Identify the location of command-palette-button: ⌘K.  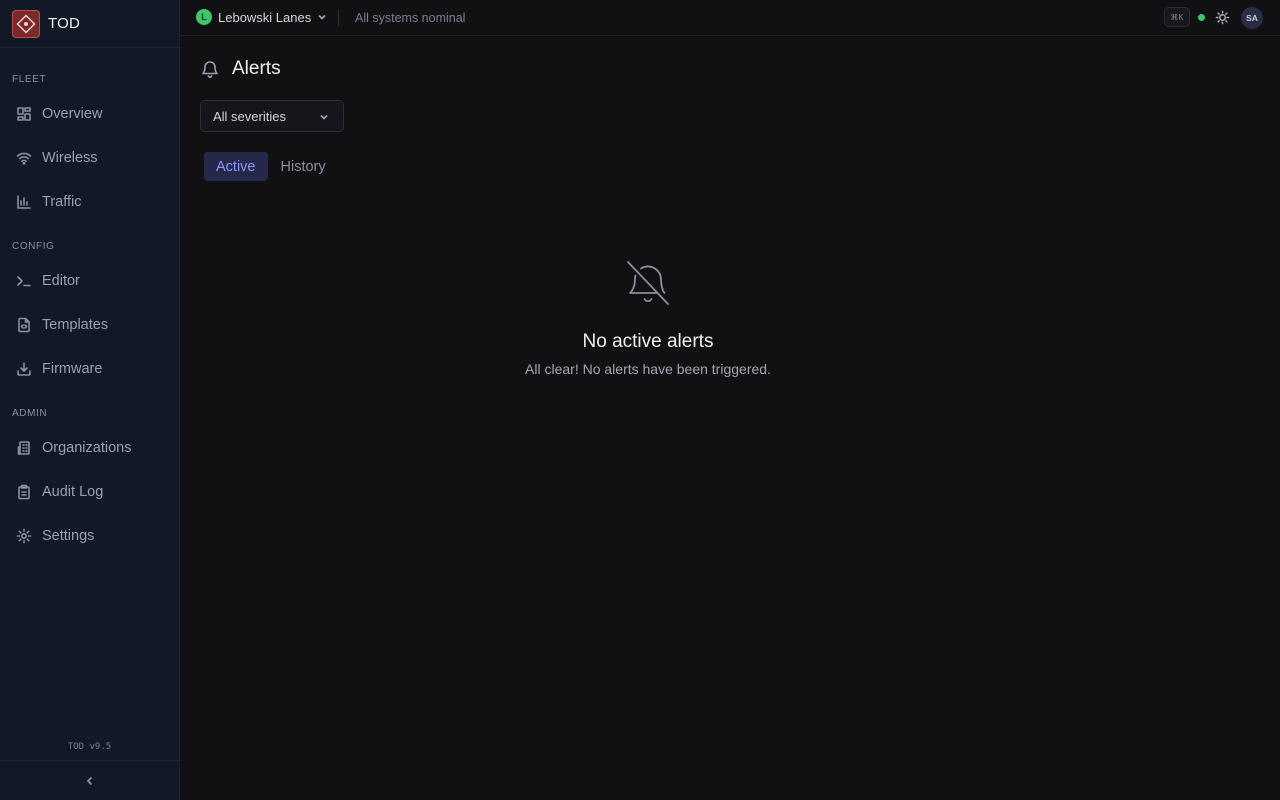
(1177, 17).